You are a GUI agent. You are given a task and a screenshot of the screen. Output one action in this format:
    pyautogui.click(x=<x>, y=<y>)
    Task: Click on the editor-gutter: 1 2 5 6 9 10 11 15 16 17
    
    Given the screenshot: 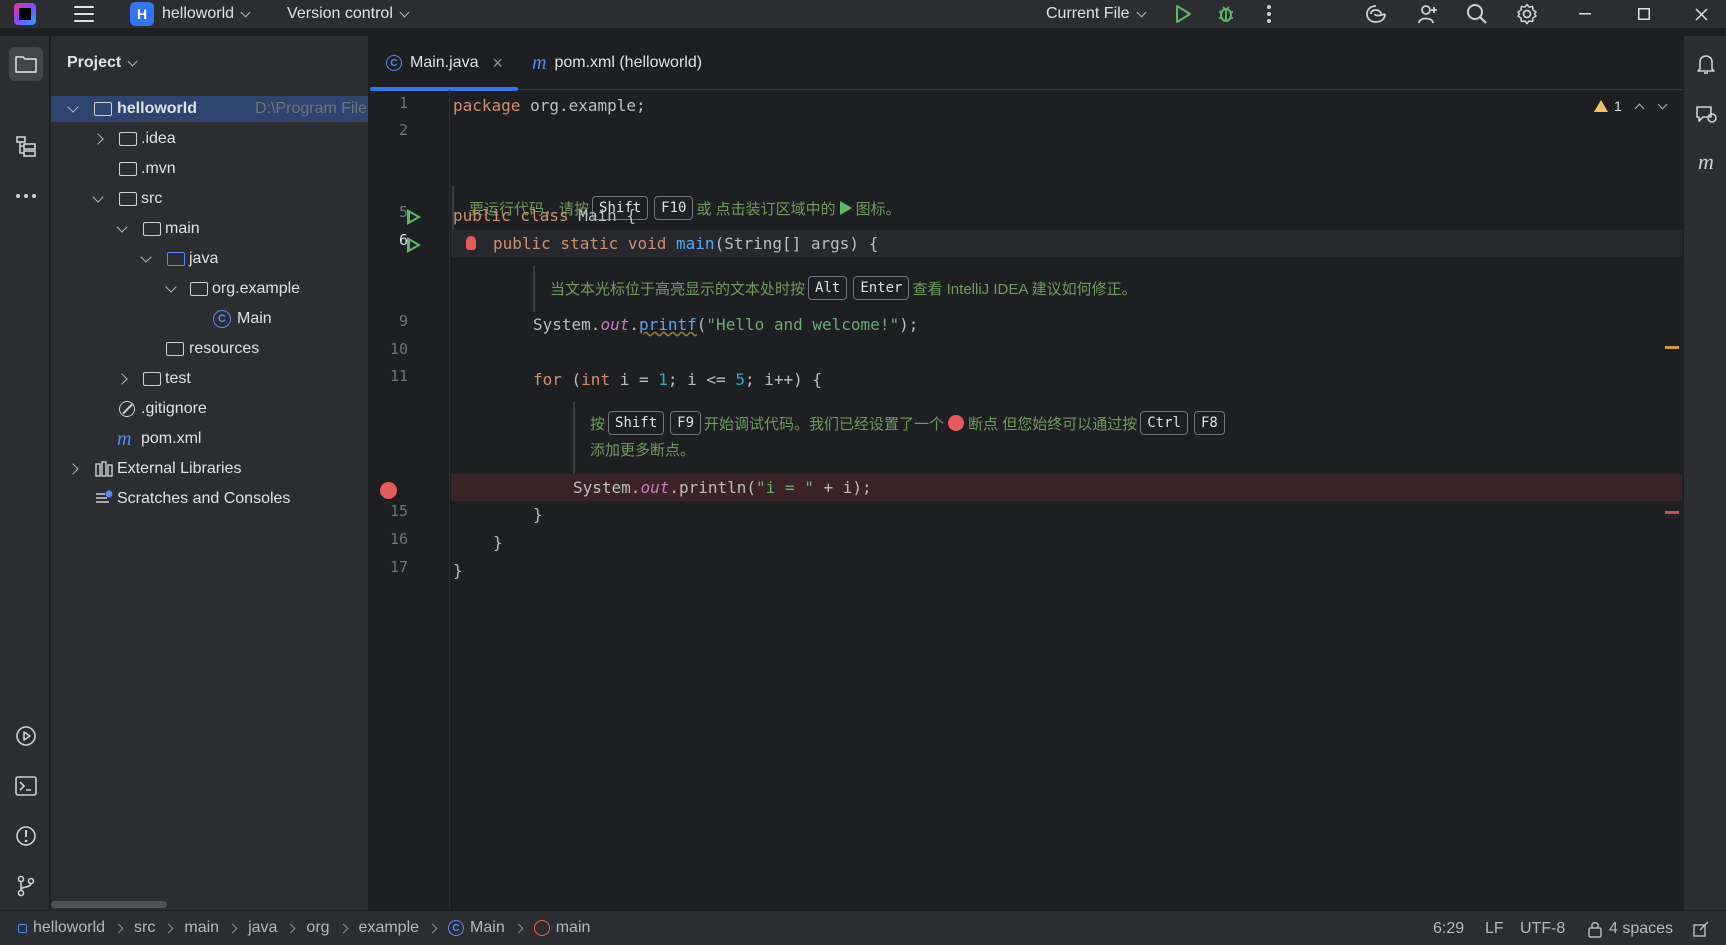 What is the action you would take?
    pyautogui.click(x=410, y=500)
    